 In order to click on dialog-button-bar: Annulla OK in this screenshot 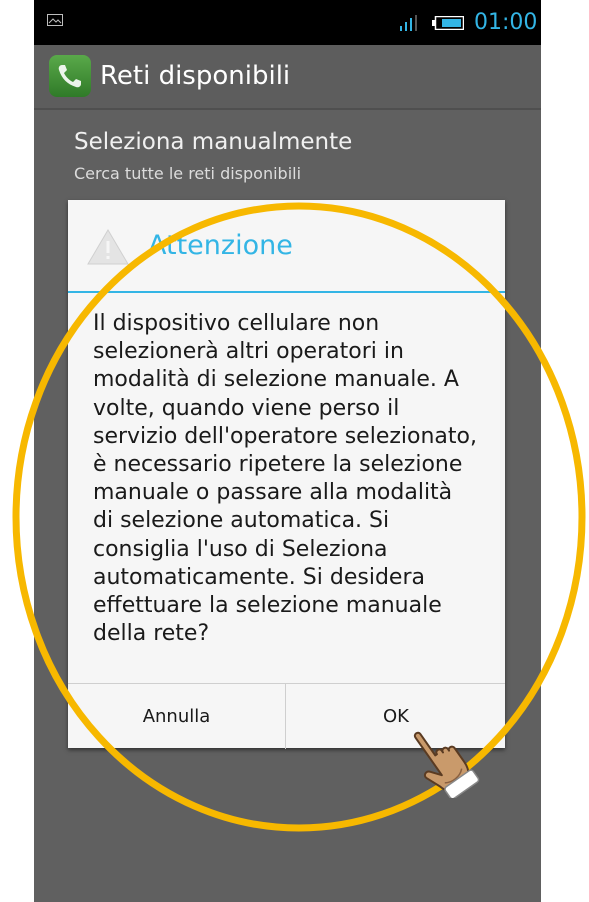, I will do `click(286, 716)`.